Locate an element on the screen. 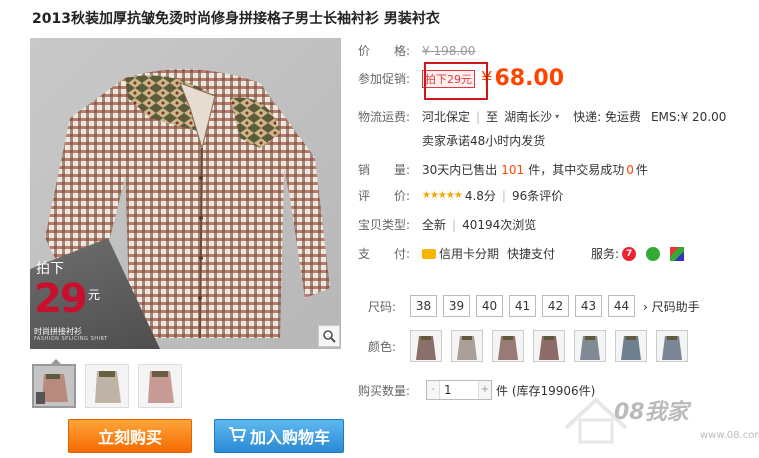 Image resolution: width=759 pixels, height=458 pixels. sales-prefix: 30天内已售出 is located at coordinates (460, 170).